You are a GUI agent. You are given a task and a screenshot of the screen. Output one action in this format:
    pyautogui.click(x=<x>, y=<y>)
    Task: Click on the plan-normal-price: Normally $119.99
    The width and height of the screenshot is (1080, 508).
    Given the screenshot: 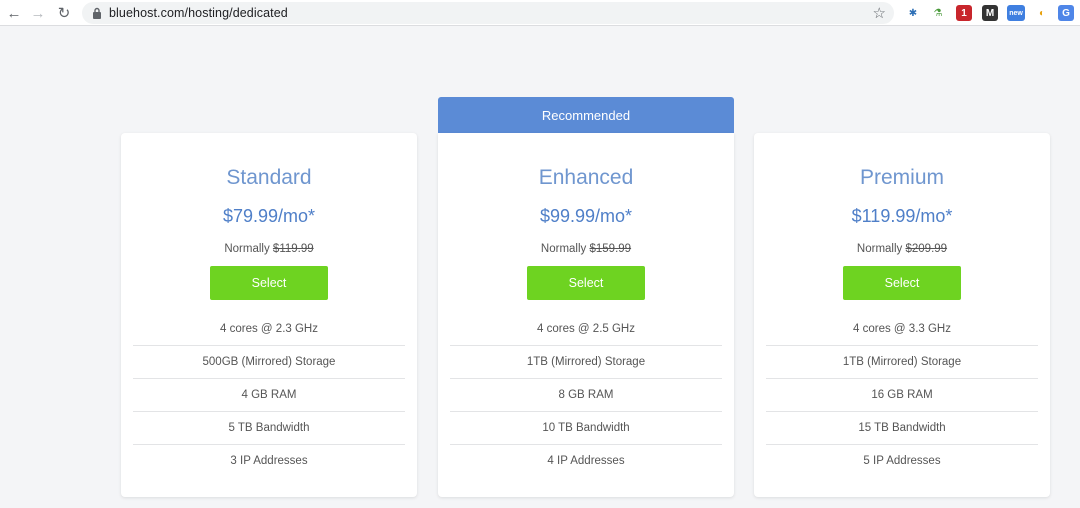 What is the action you would take?
    pyautogui.click(x=269, y=249)
    